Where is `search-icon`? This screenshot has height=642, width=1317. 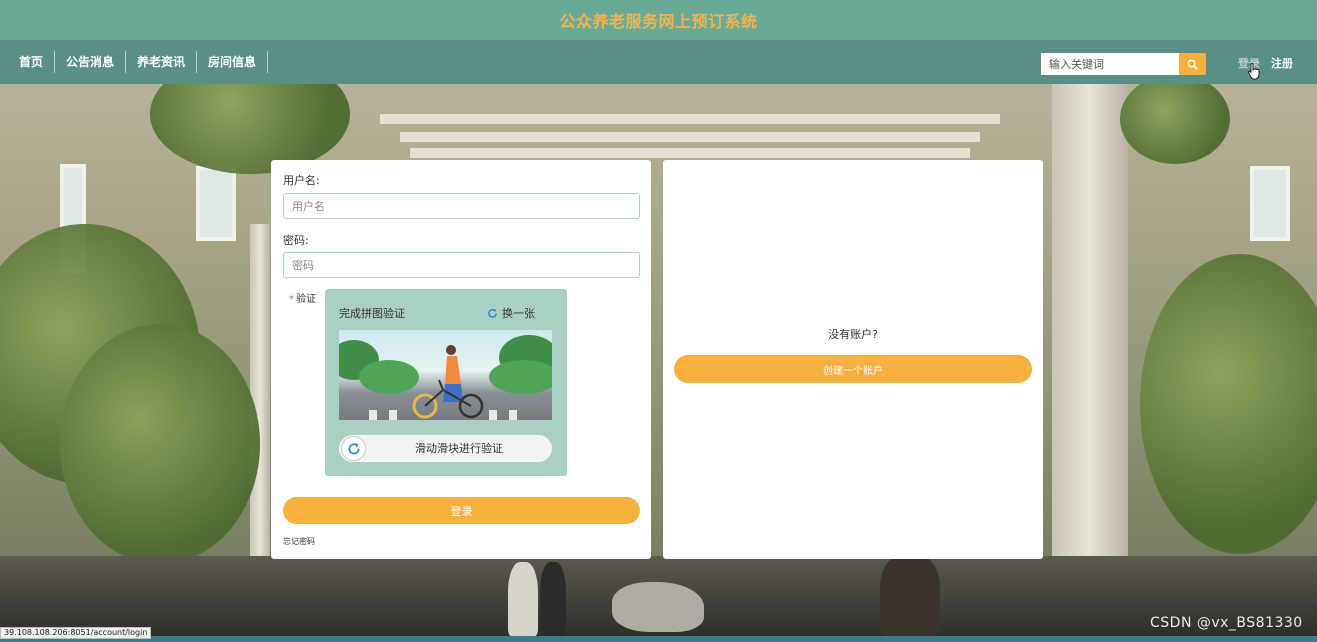 search-icon is located at coordinates (1192, 64).